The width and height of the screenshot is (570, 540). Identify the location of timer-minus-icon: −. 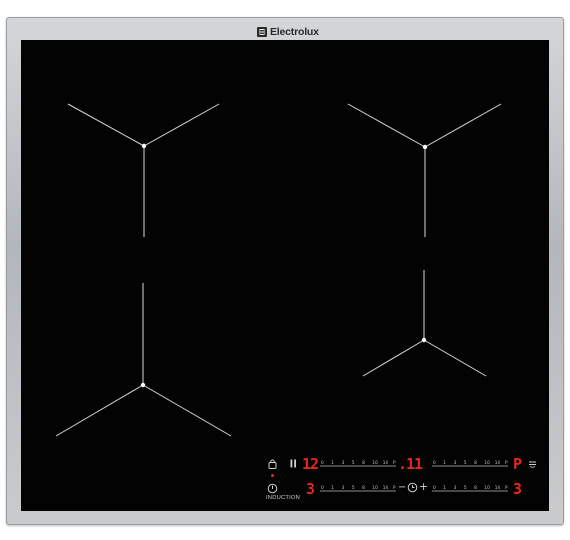
(402, 488).